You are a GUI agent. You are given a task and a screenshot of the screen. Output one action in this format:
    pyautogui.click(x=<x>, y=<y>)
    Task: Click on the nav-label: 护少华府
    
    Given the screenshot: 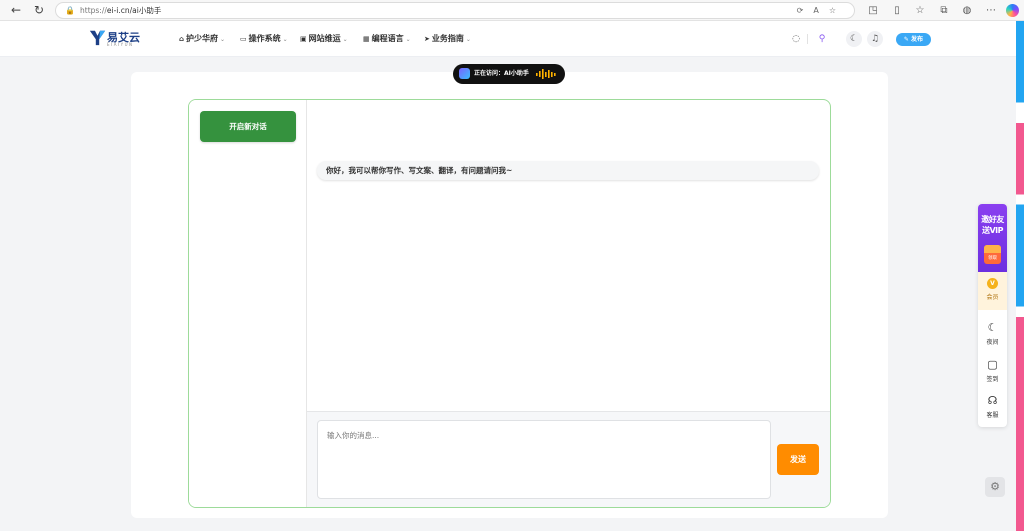 What is the action you would take?
    pyautogui.click(x=202, y=38)
    